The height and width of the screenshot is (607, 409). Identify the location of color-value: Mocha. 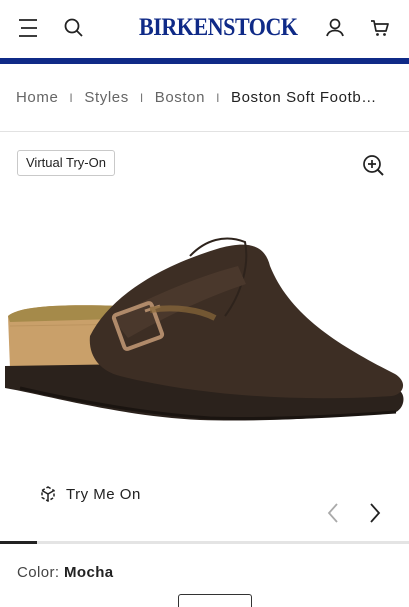
(89, 572).